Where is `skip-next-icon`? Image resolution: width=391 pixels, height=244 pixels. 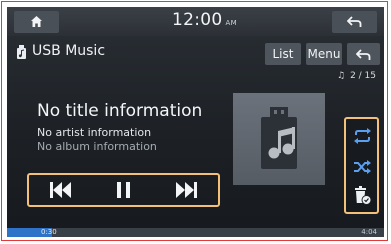
skip-next-icon is located at coordinates (186, 190).